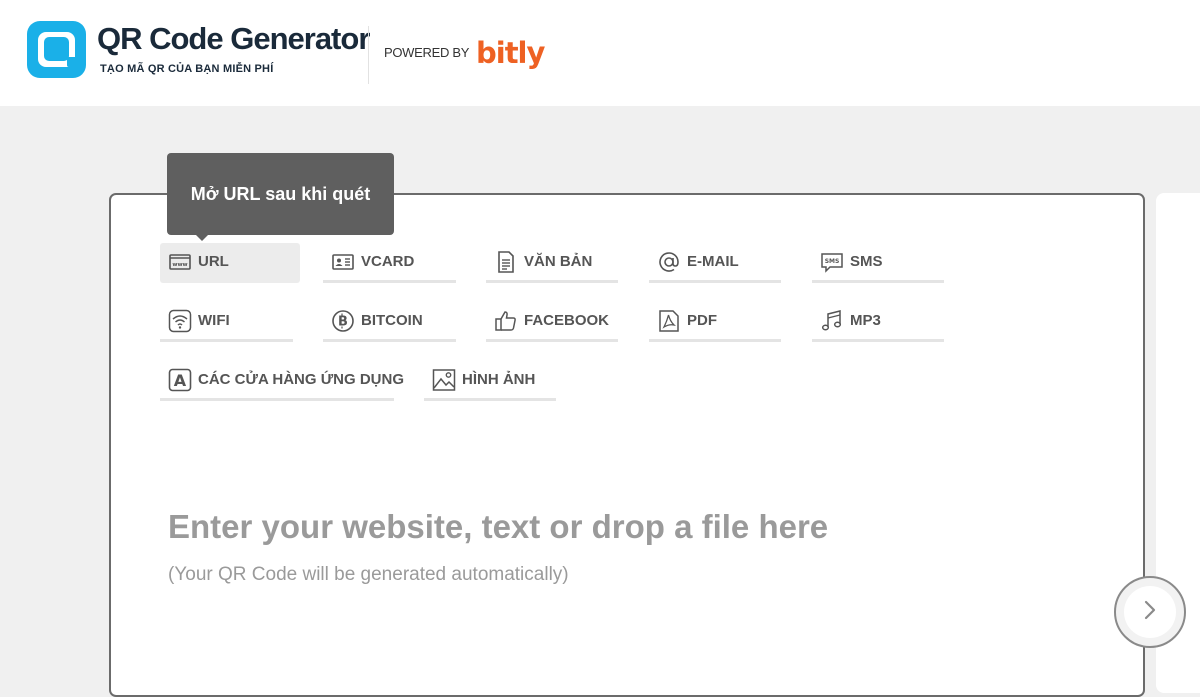 Image resolution: width=1200 pixels, height=697 pixels. I want to click on tab-image: HÌNH ẢNH, so click(490, 381).